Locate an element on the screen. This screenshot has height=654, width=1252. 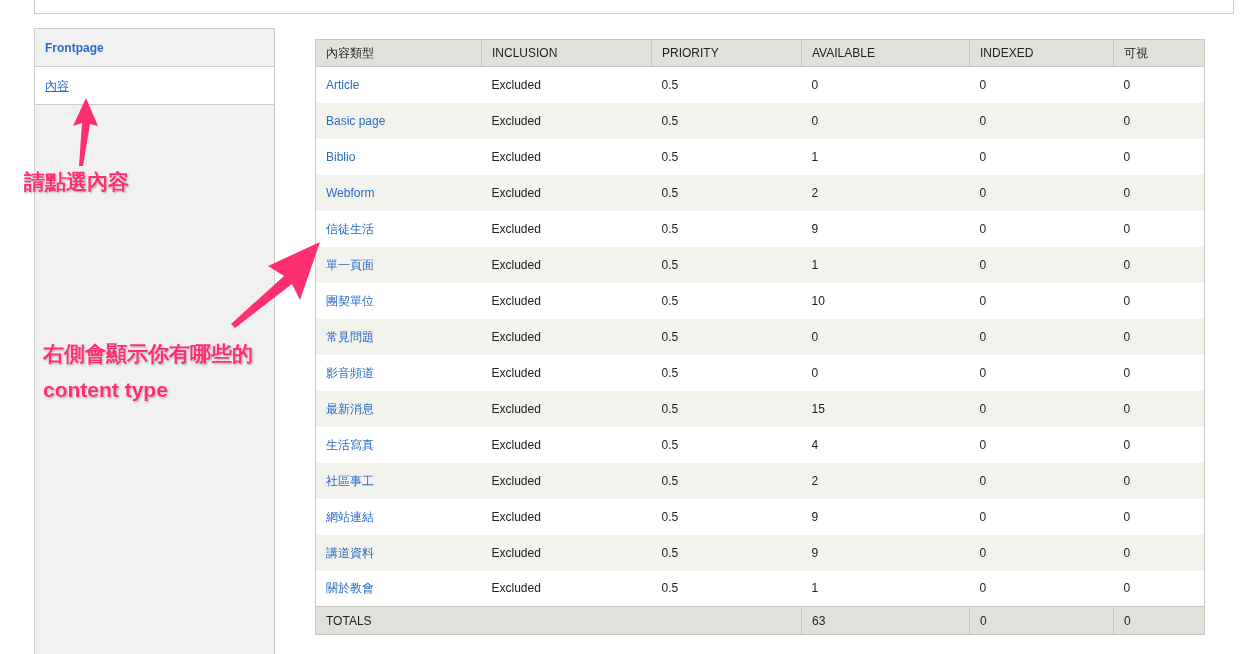
content-type-link: Basic page is located at coordinates (356, 120).